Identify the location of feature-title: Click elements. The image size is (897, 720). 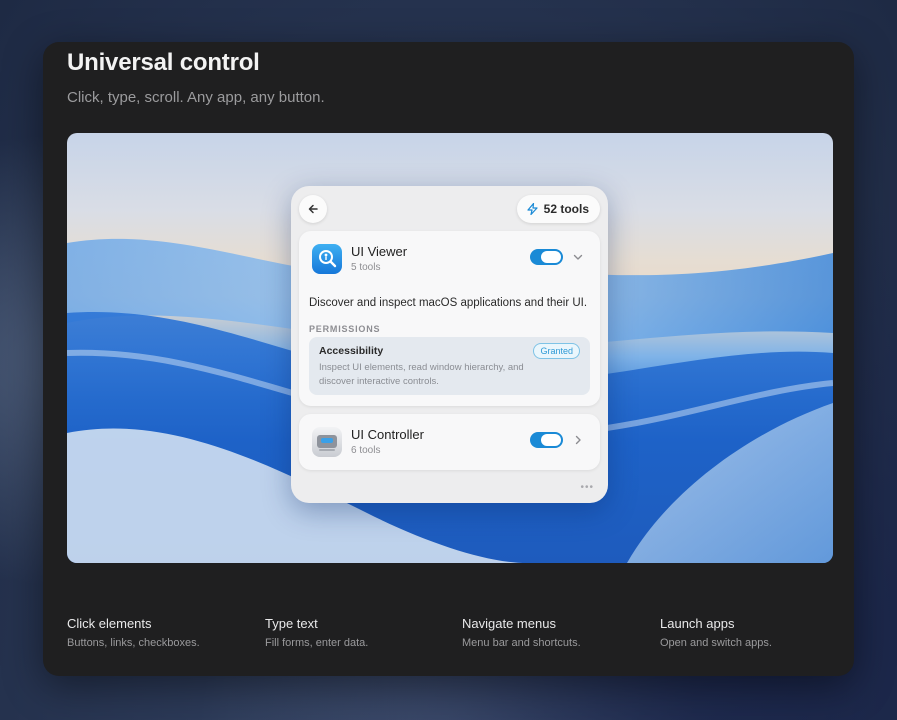
(109, 623).